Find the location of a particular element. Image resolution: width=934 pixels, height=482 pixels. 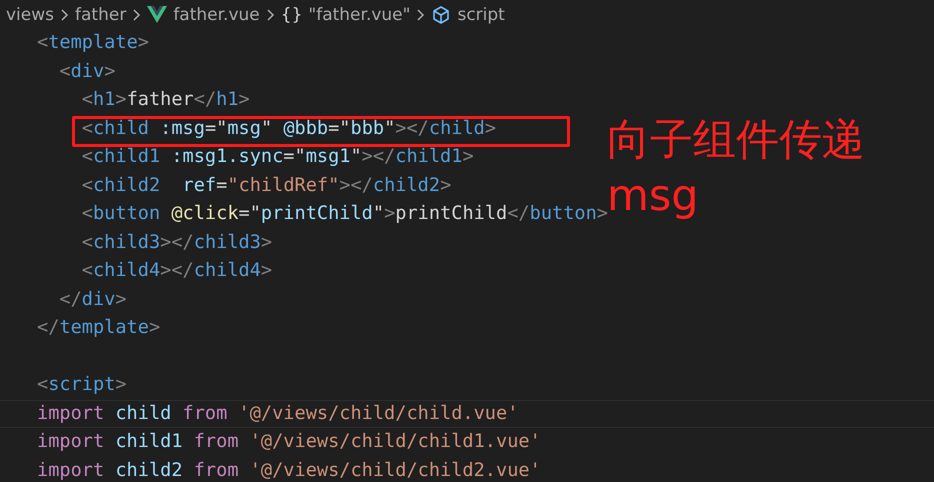

code-line: <script> is located at coordinates (82, 384).